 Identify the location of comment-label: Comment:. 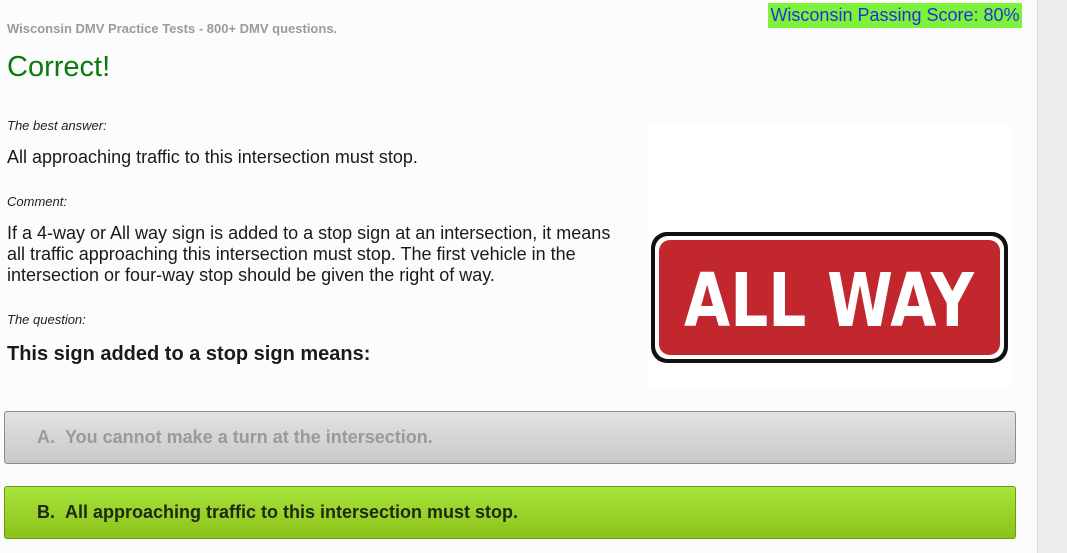
(37, 201).